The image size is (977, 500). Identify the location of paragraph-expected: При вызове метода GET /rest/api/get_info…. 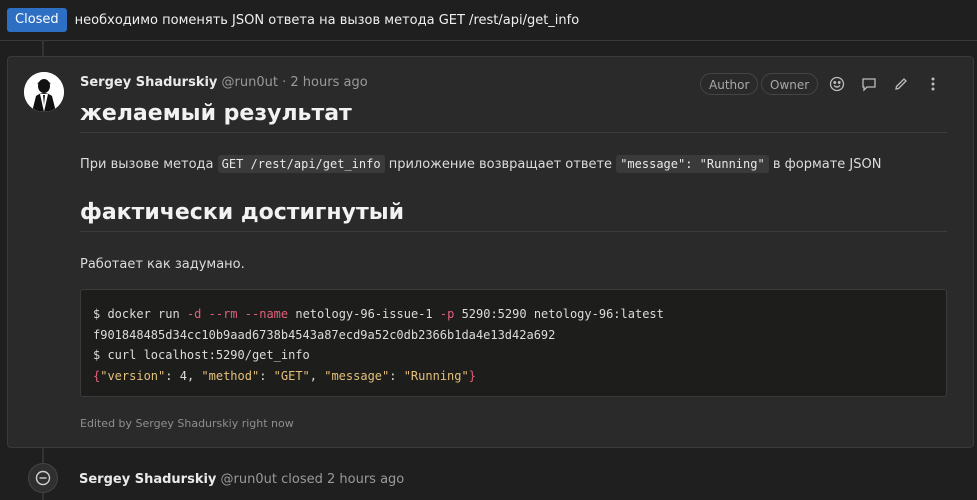
(513, 164).